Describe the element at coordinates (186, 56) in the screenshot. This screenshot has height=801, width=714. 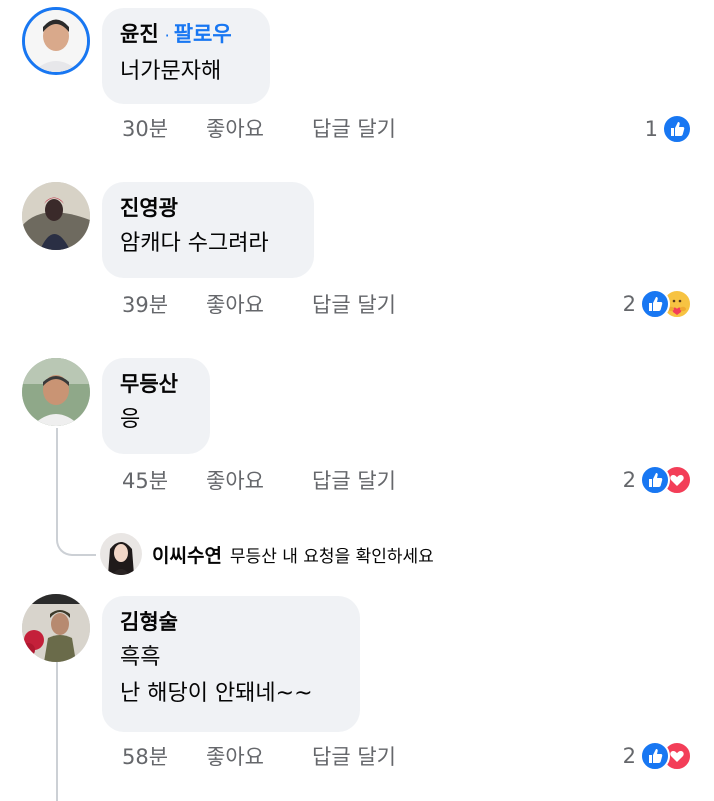
I see `comment-bubble: 윤진 · 팔로우 너가문자해` at that location.